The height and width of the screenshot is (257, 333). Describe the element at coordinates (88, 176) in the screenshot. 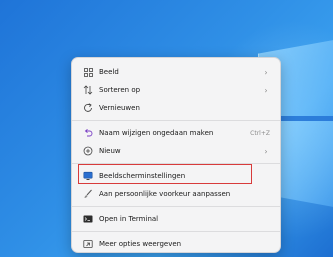

I see `display-icon` at that location.